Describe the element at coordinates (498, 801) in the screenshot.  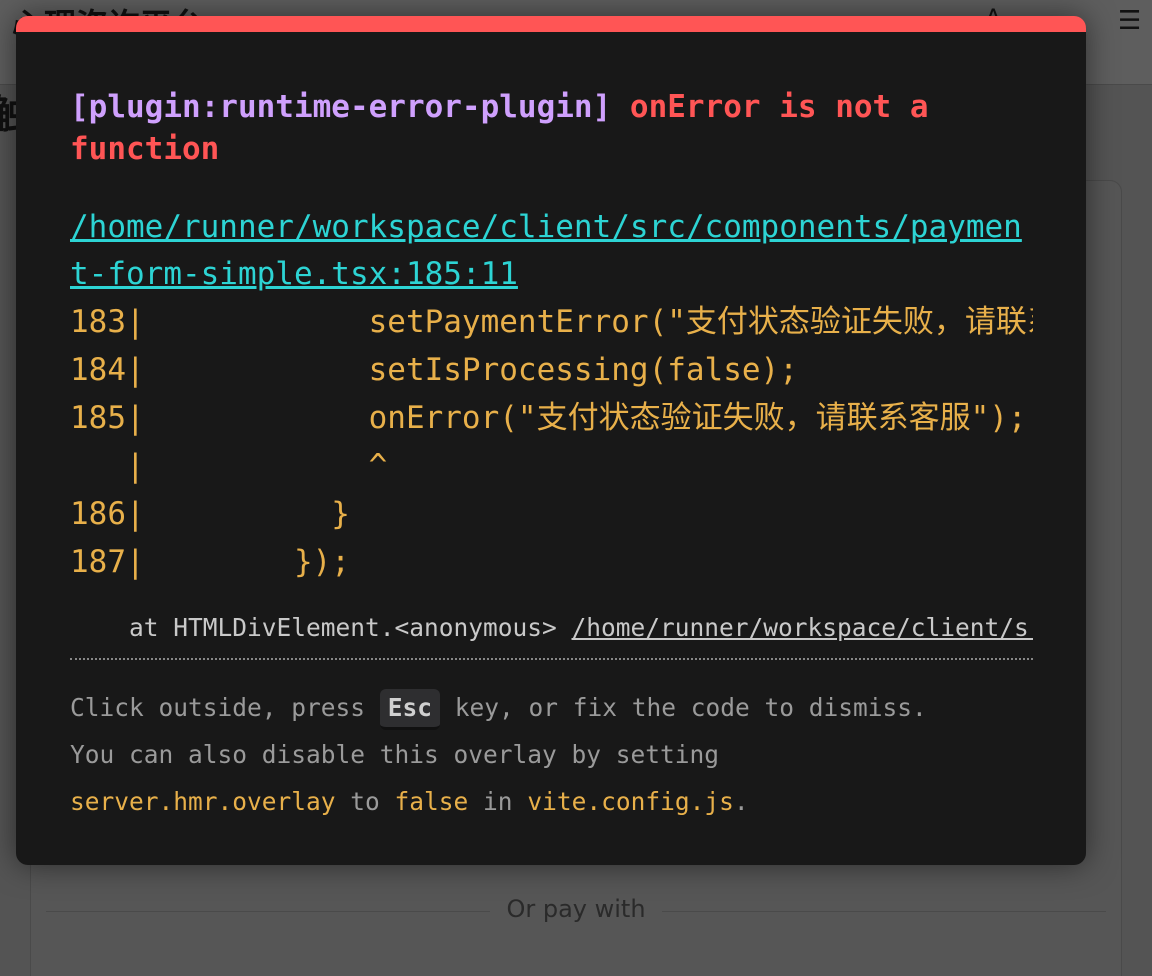
I see `tip-text: in` at that location.